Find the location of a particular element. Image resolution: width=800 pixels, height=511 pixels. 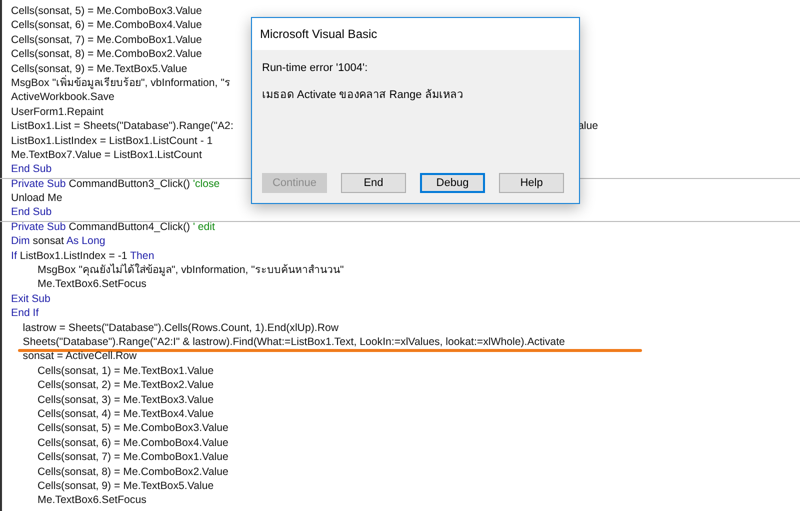

code-line: Unload Me is located at coordinates (36, 199).